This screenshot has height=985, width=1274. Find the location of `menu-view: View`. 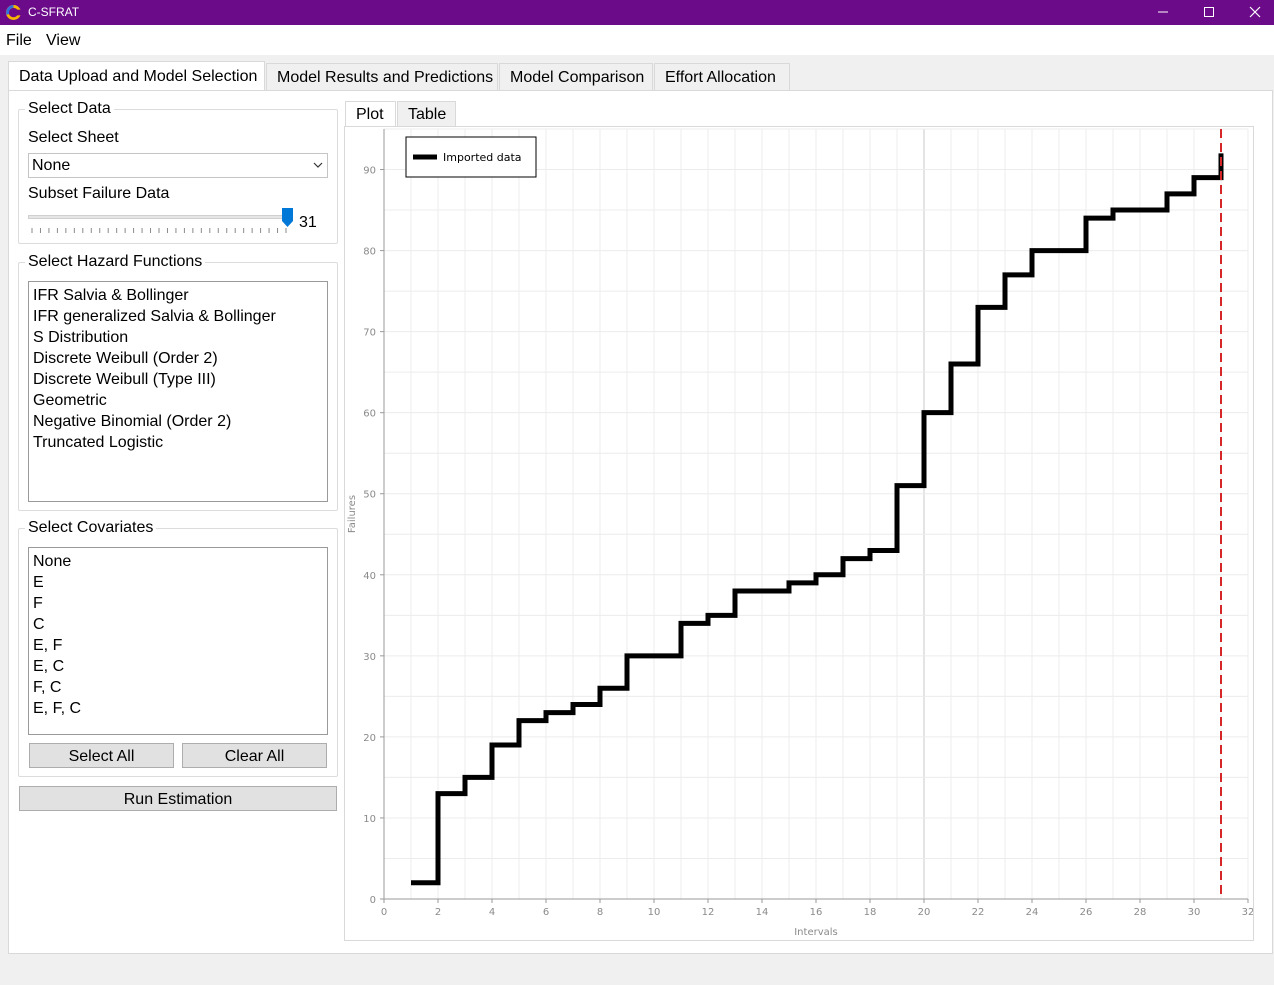

menu-view: View is located at coordinates (63, 41).